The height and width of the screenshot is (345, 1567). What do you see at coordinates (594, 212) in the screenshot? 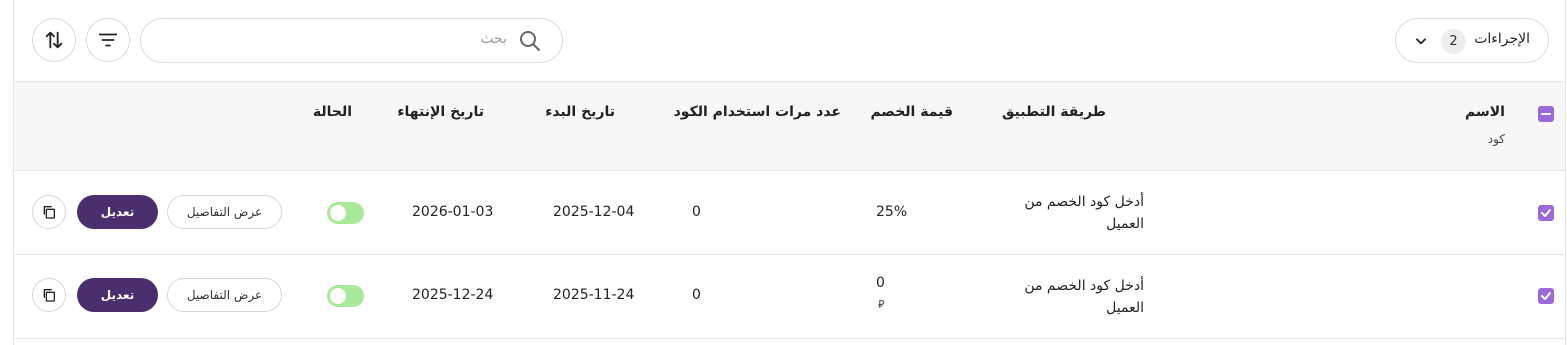
I see `start-date-cell: 2025-12-04` at bounding box center [594, 212].